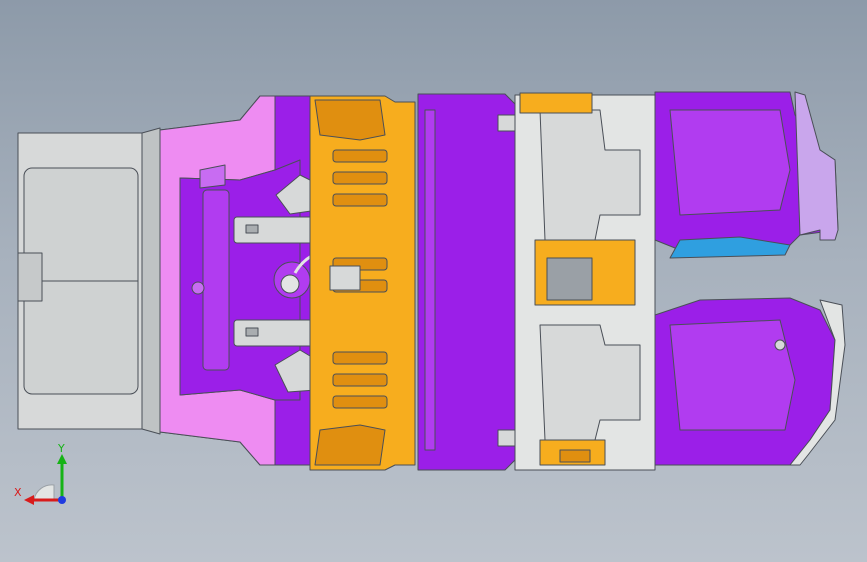  I want to click on rear-floor-structure, so click(585, 281).